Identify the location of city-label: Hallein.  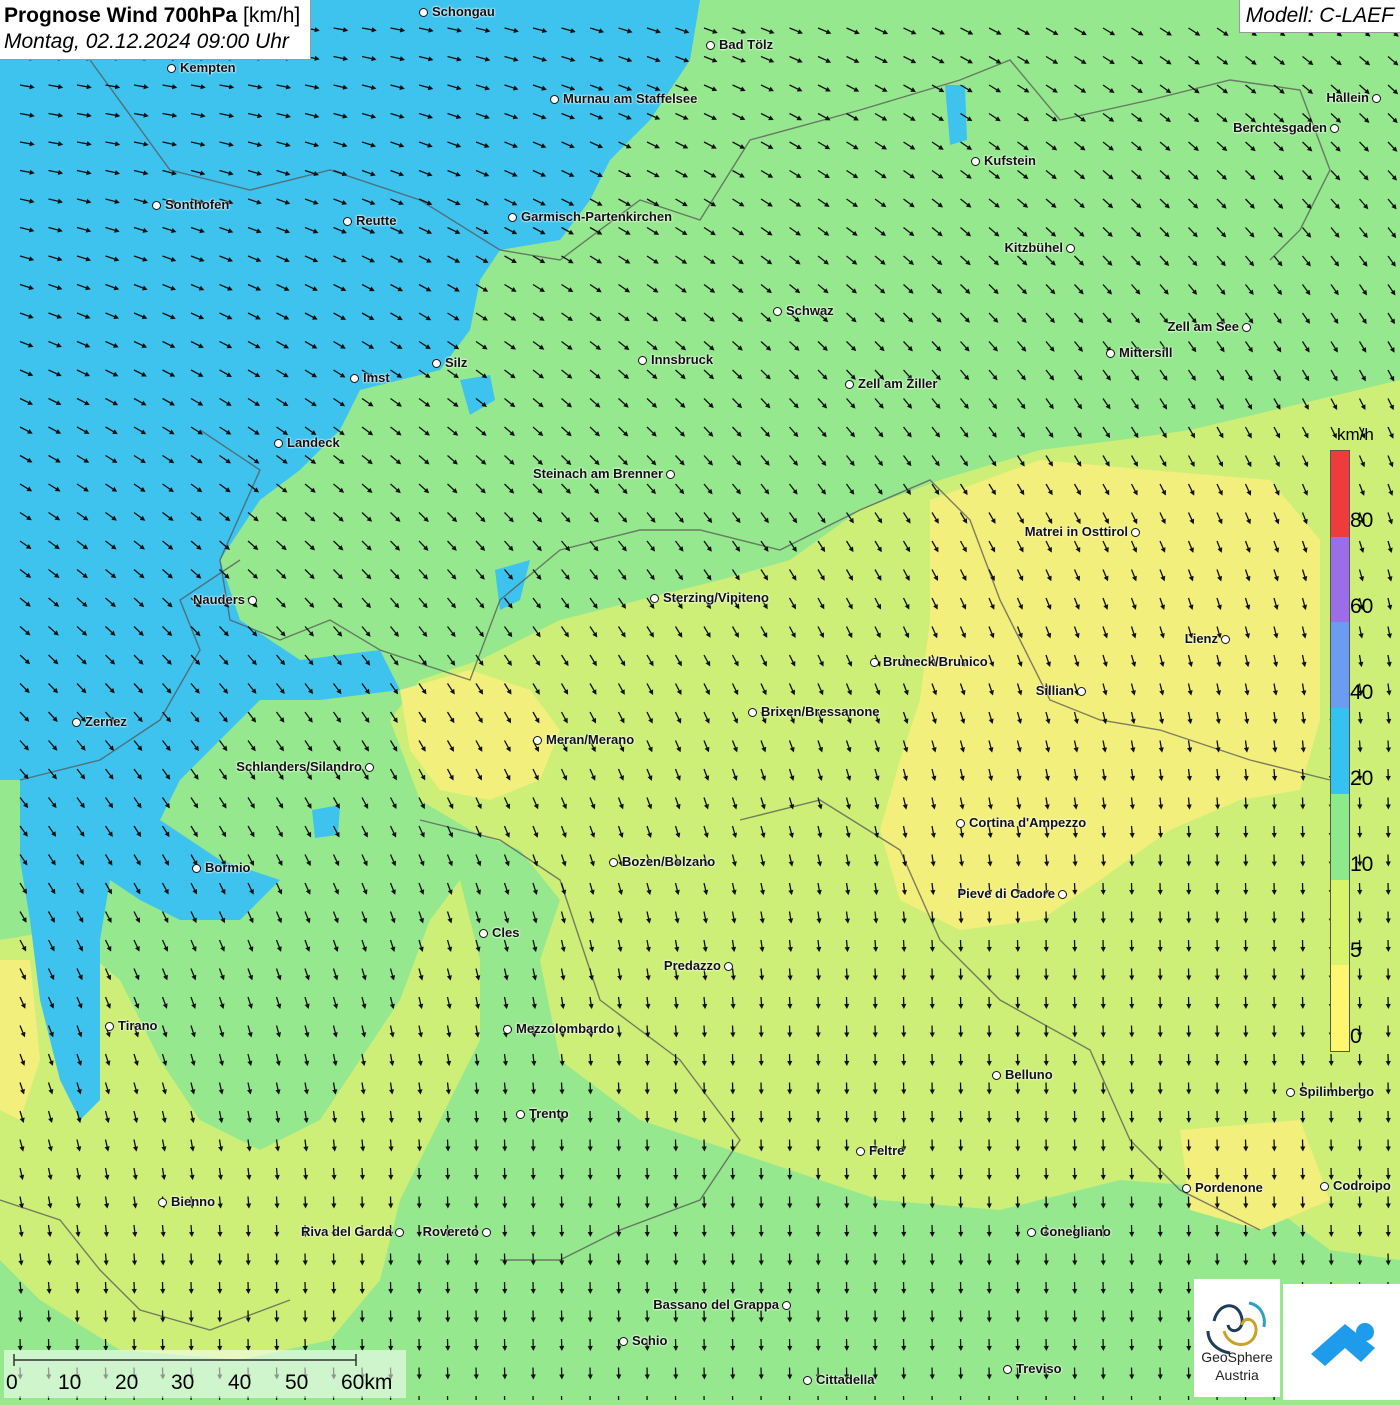
(1347, 97).